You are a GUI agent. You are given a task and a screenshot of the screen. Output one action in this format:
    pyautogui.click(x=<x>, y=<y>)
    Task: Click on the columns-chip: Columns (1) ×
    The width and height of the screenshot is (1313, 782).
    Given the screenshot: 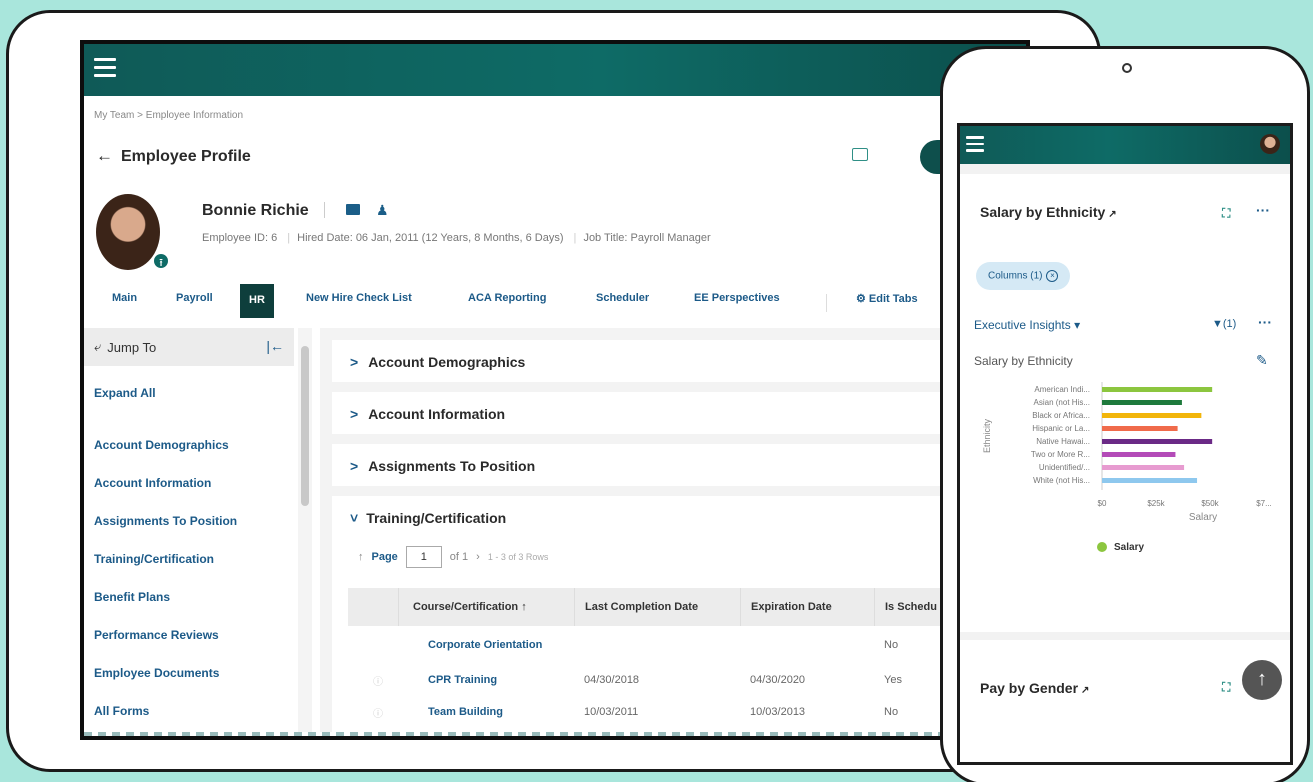 What is the action you would take?
    pyautogui.click(x=1023, y=276)
    